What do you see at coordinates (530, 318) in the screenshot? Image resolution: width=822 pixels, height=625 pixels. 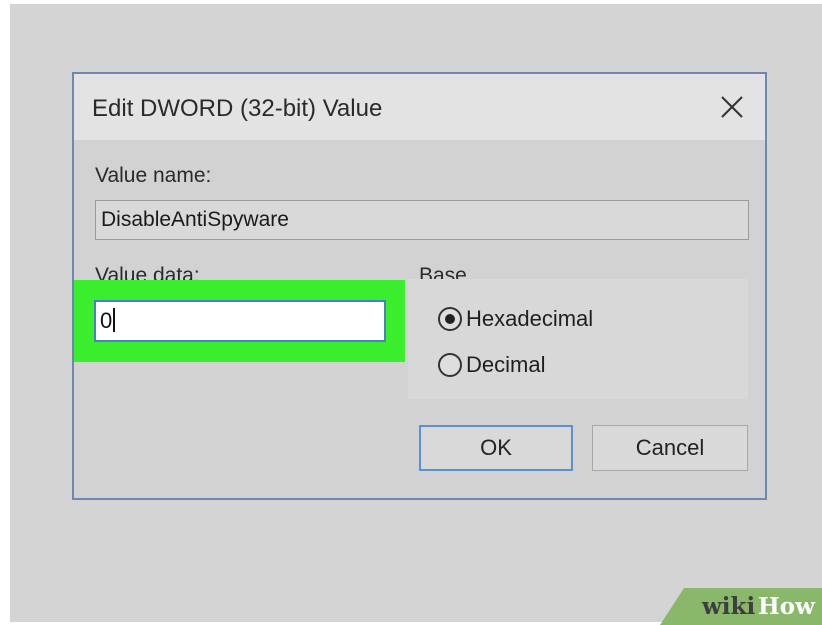 I see `radio-hexadecimal-label: Hexadecimal` at bounding box center [530, 318].